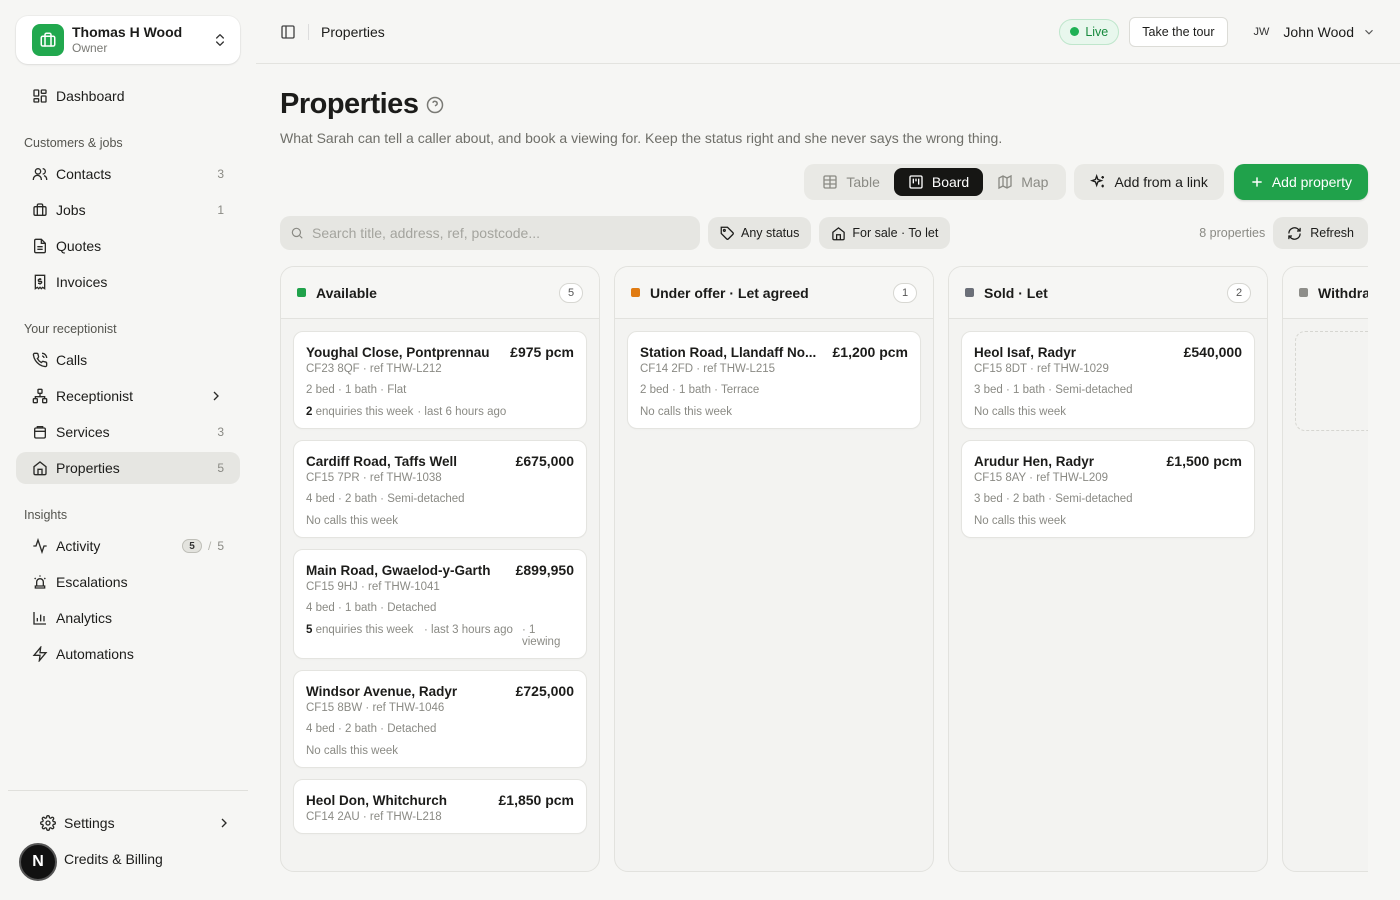 Image resolution: width=1400 pixels, height=900 pixels. I want to click on property-price: £540,000, so click(1212, 352).